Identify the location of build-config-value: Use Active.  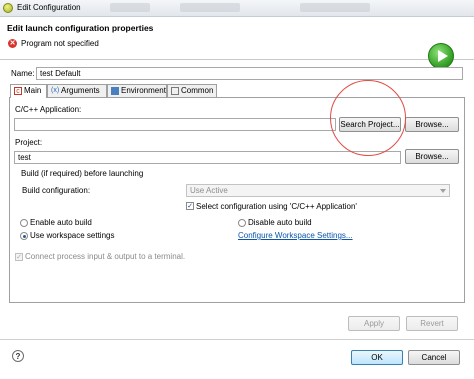
(209, 190).